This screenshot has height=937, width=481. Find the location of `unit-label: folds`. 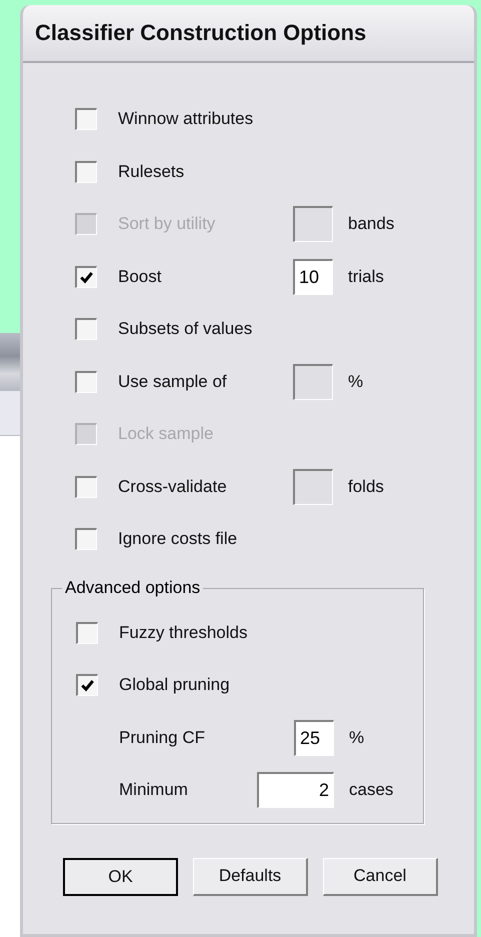

unit-label: folds is located at coordinates (366, 486).